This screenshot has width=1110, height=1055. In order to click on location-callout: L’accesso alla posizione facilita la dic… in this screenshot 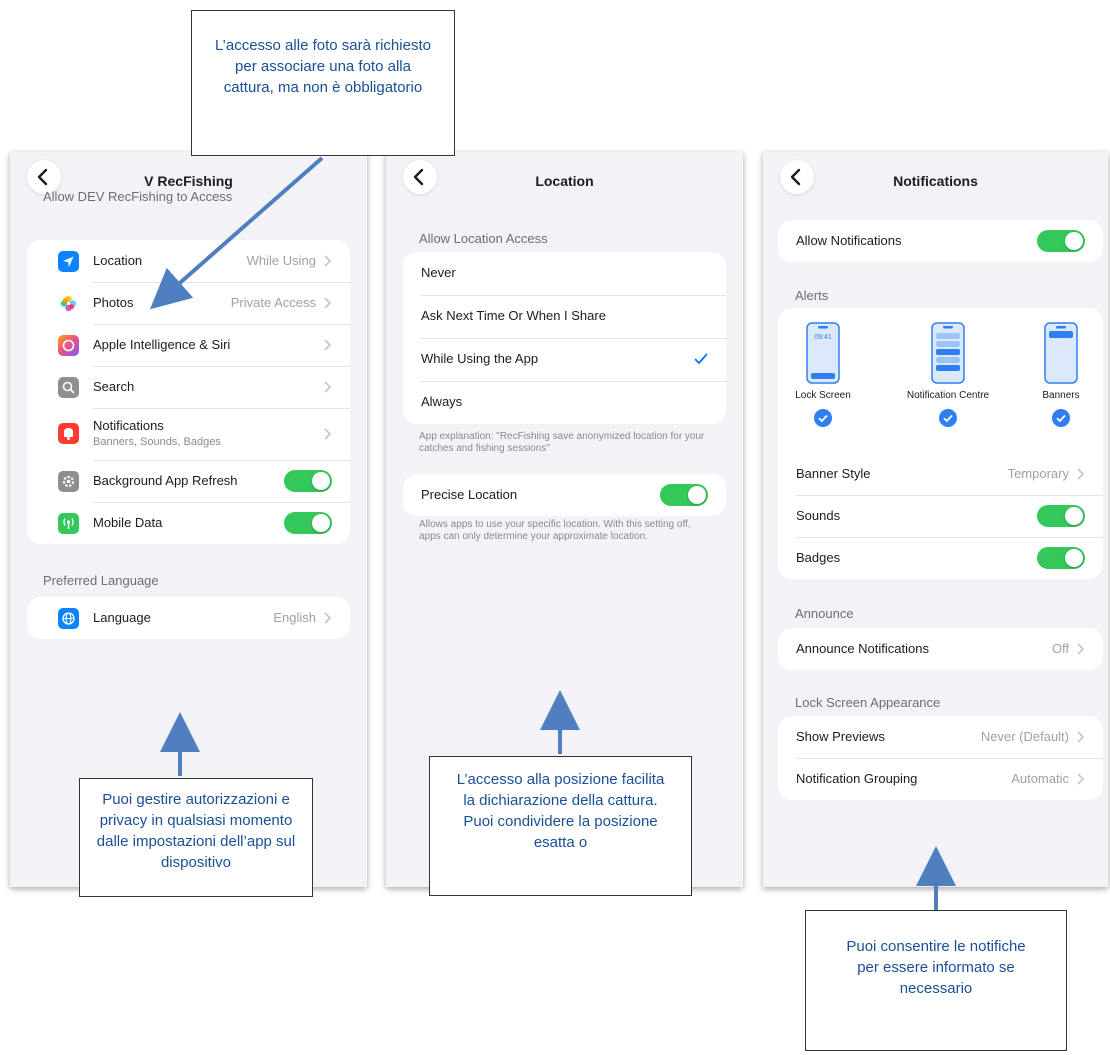, I will do `click(560, 826)`.